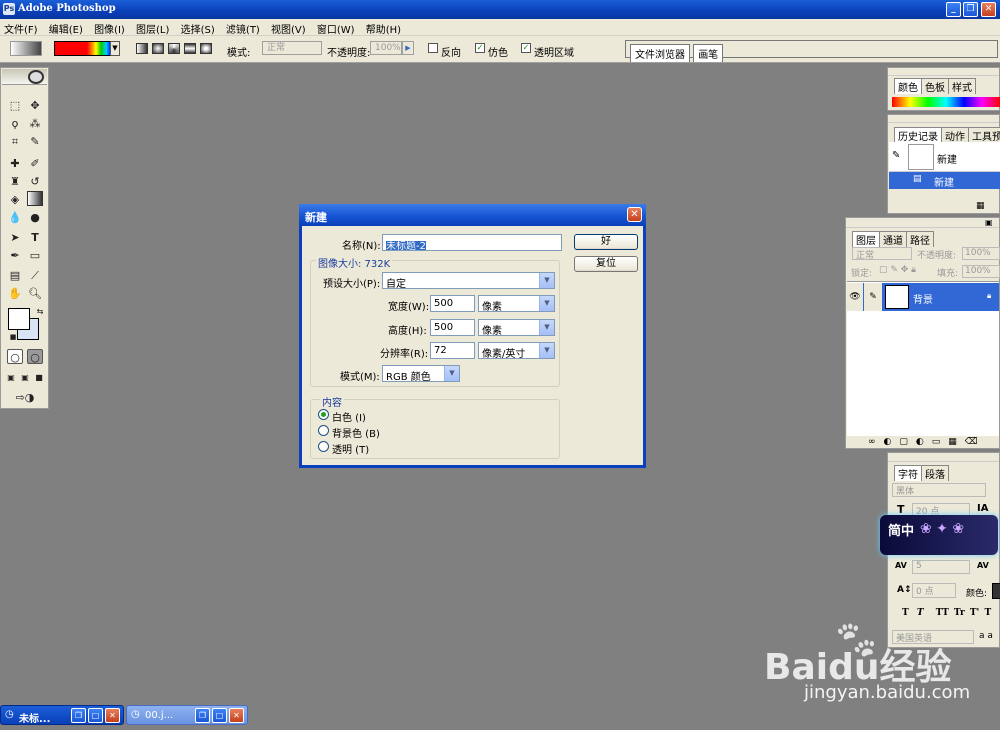 The height and width of the screenshot is (730, 1000). What do you see at coordinates (19, 319) in the screenshot?
I see `foreground-color-swatch` at bounding box center [19, 319].